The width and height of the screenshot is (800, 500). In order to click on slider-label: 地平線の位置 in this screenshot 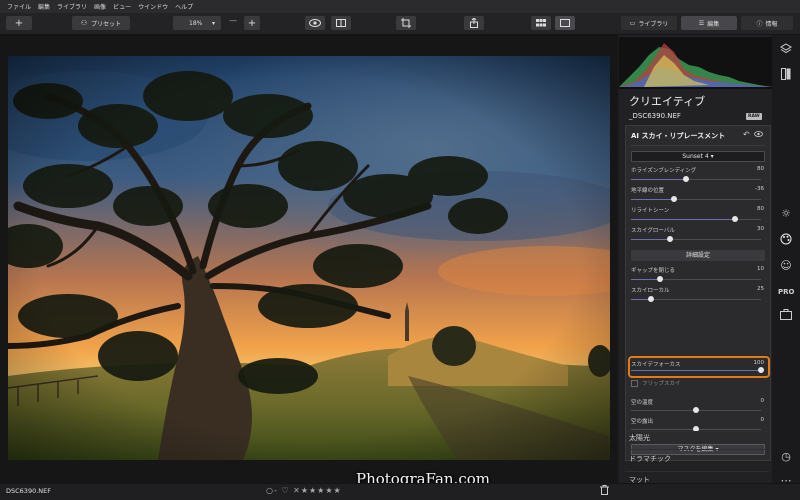, I will do `click(648, 191)`.